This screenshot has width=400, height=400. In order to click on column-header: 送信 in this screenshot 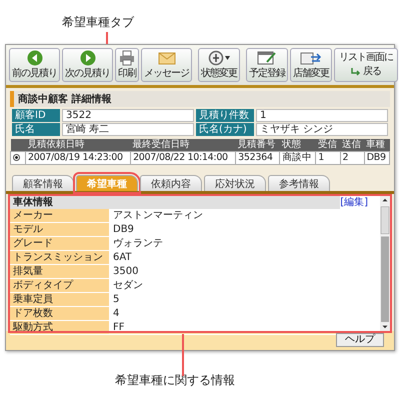, I will do `click(352, 145)`.